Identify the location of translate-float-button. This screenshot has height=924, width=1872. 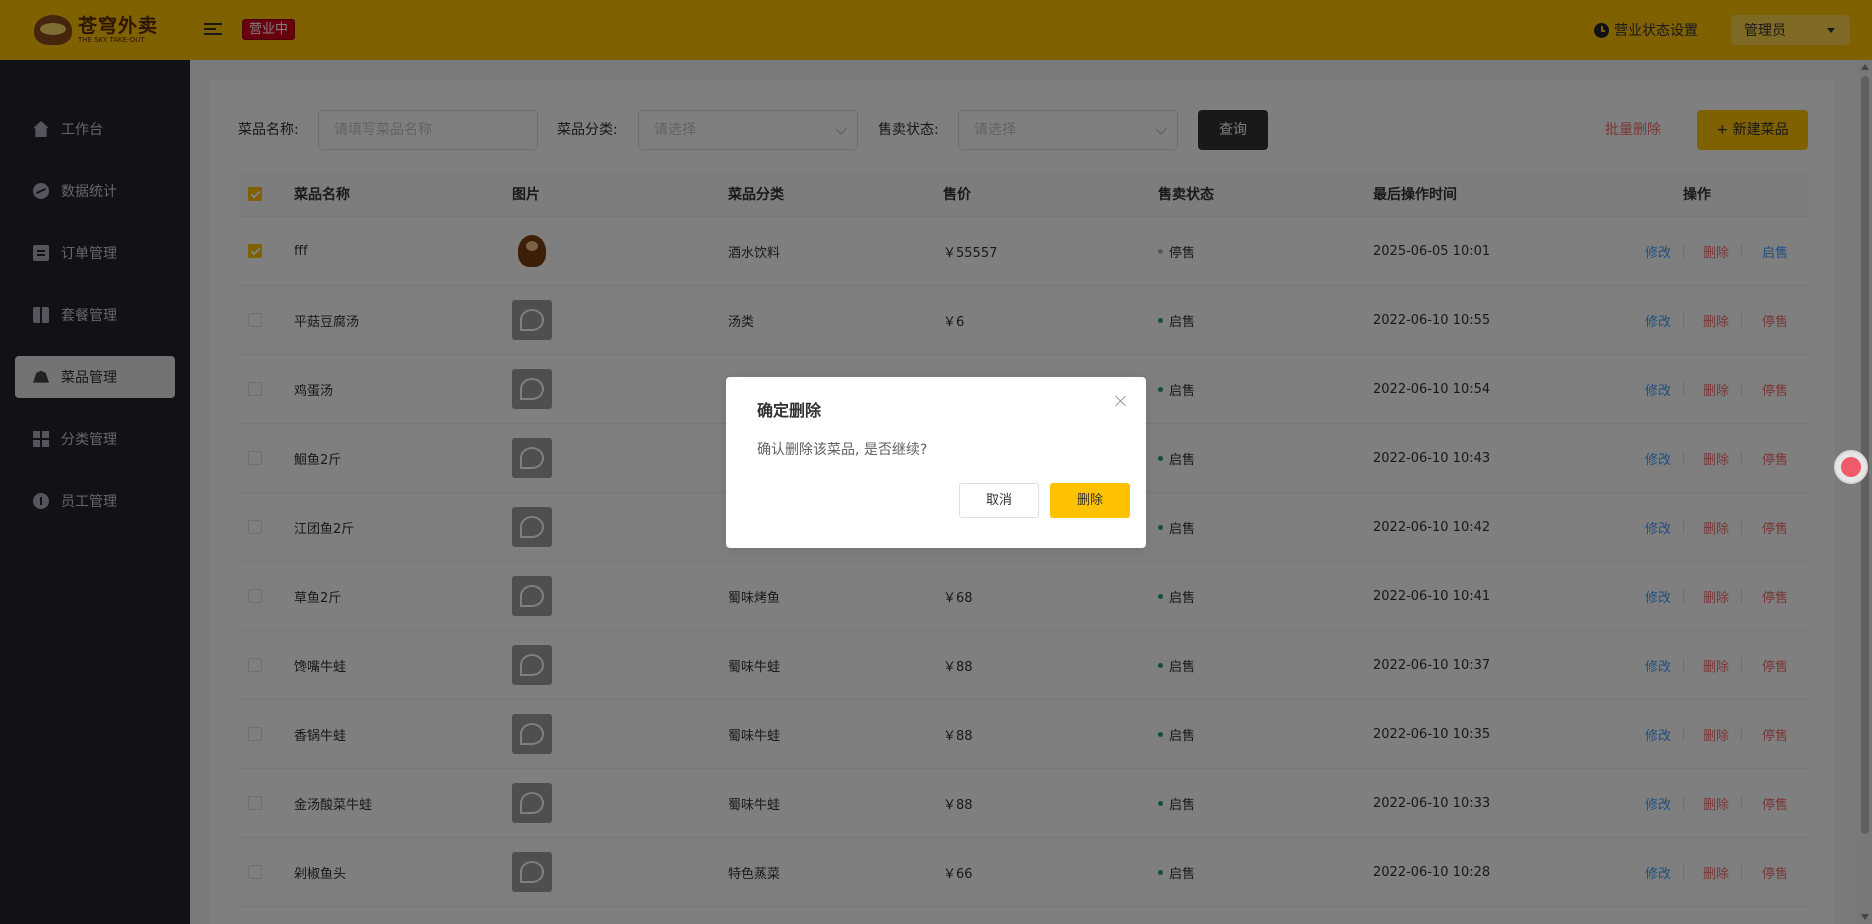
(1851, 467).